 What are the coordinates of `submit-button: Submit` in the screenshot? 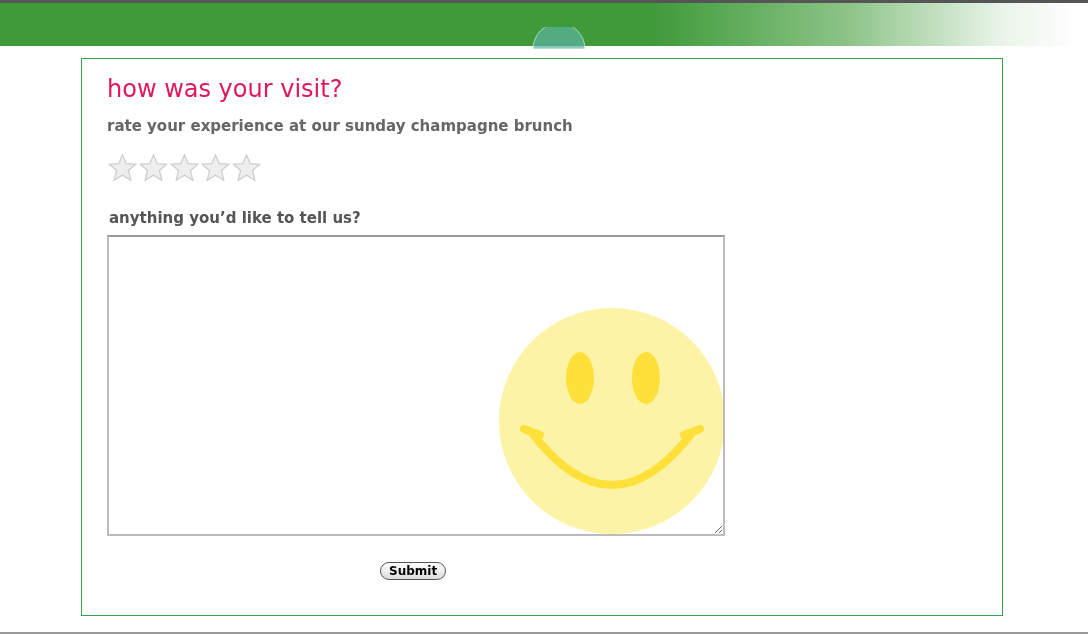 It's located at (413, 571).